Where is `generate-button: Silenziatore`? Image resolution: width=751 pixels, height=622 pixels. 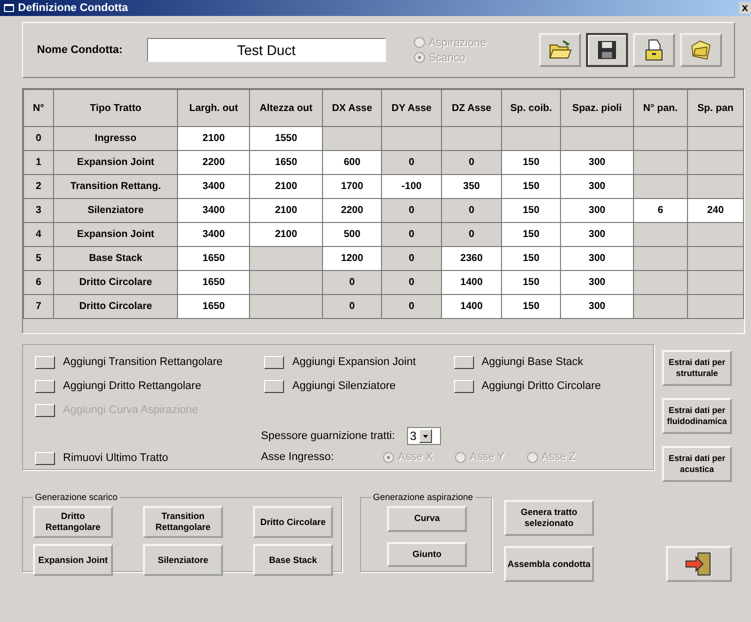
generate-button: Silenziatore is located at coordinates (183, 560).